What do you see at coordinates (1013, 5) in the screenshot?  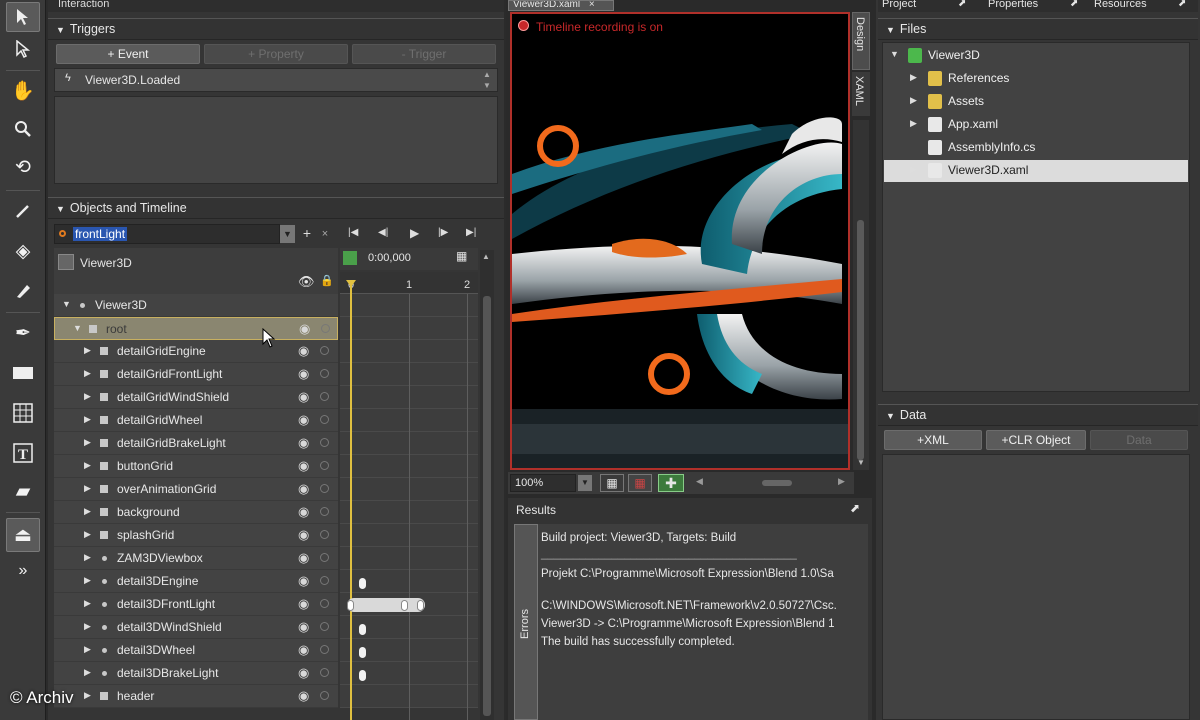 I see `tab-properties: Properties` at bounding box center [1013, 5].